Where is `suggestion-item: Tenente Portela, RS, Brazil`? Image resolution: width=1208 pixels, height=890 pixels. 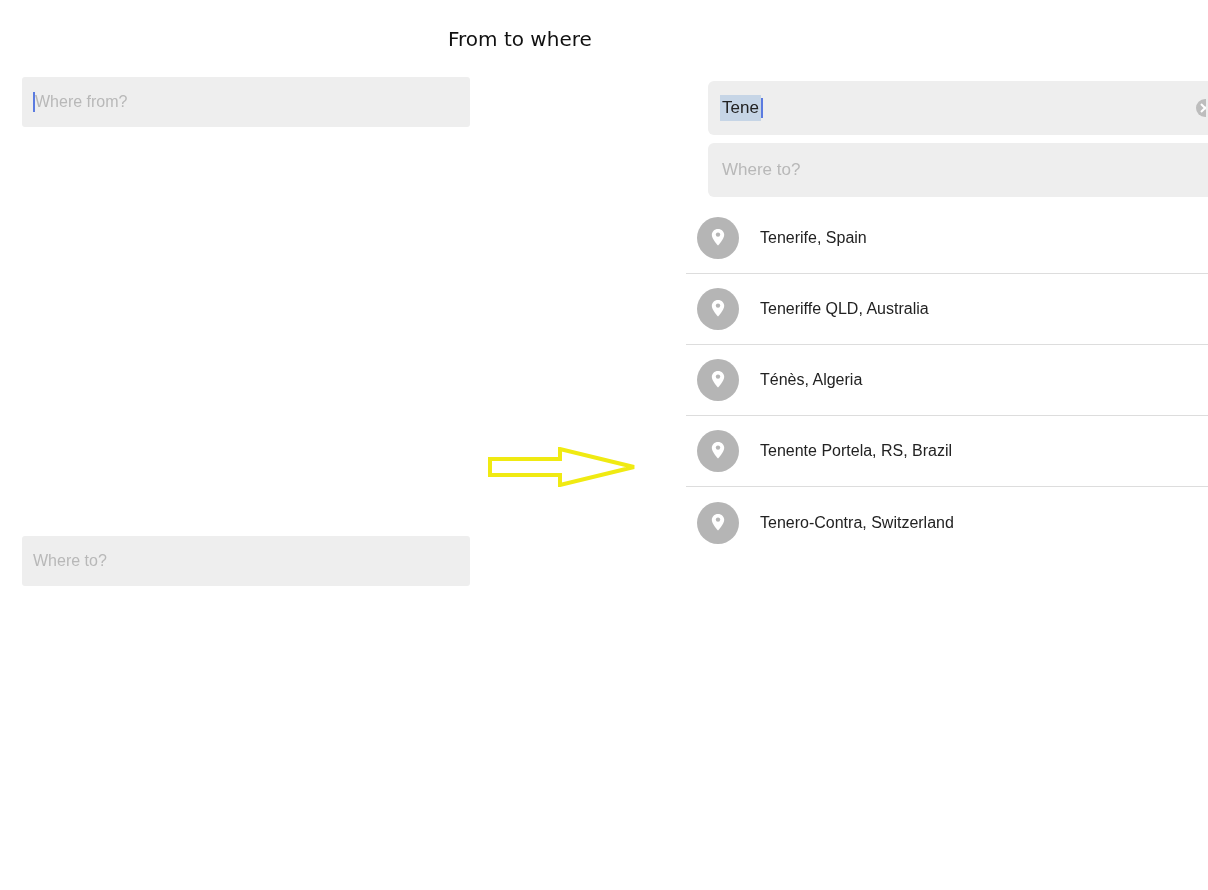 suggestion-item: Tenente Portela, RS, Brazil is located at coordinates (947, 451).